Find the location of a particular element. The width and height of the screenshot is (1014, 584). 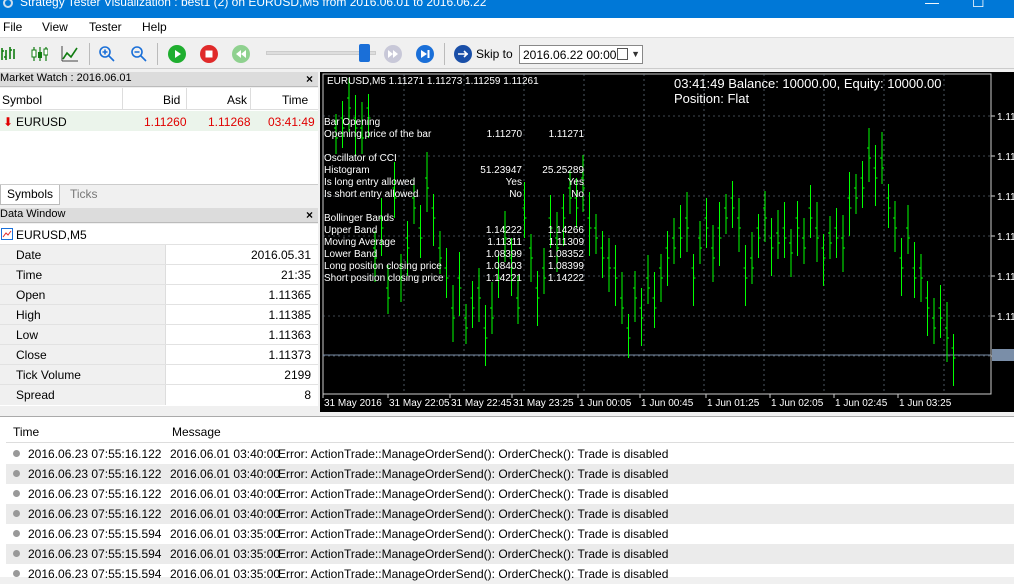

skip-date-picker: 2016.06.22 00:00 ▼ is located at coordinates (581, 54).